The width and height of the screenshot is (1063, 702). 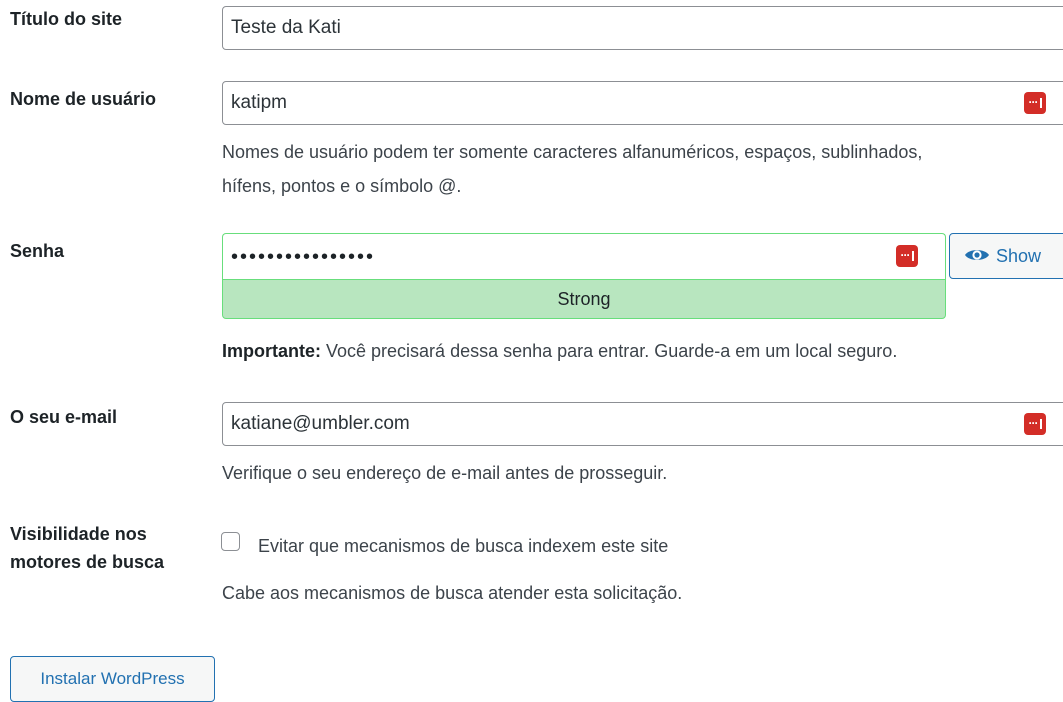 I want to click on username-help-line2: hífens, pontos e o símbolo @., so click(x=342, y=186).